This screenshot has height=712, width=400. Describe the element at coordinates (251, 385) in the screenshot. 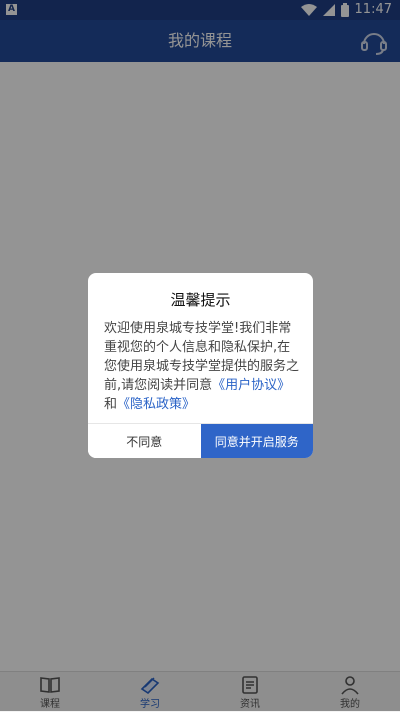

I see `user-agreement-link: 《用户协议》` at that location.